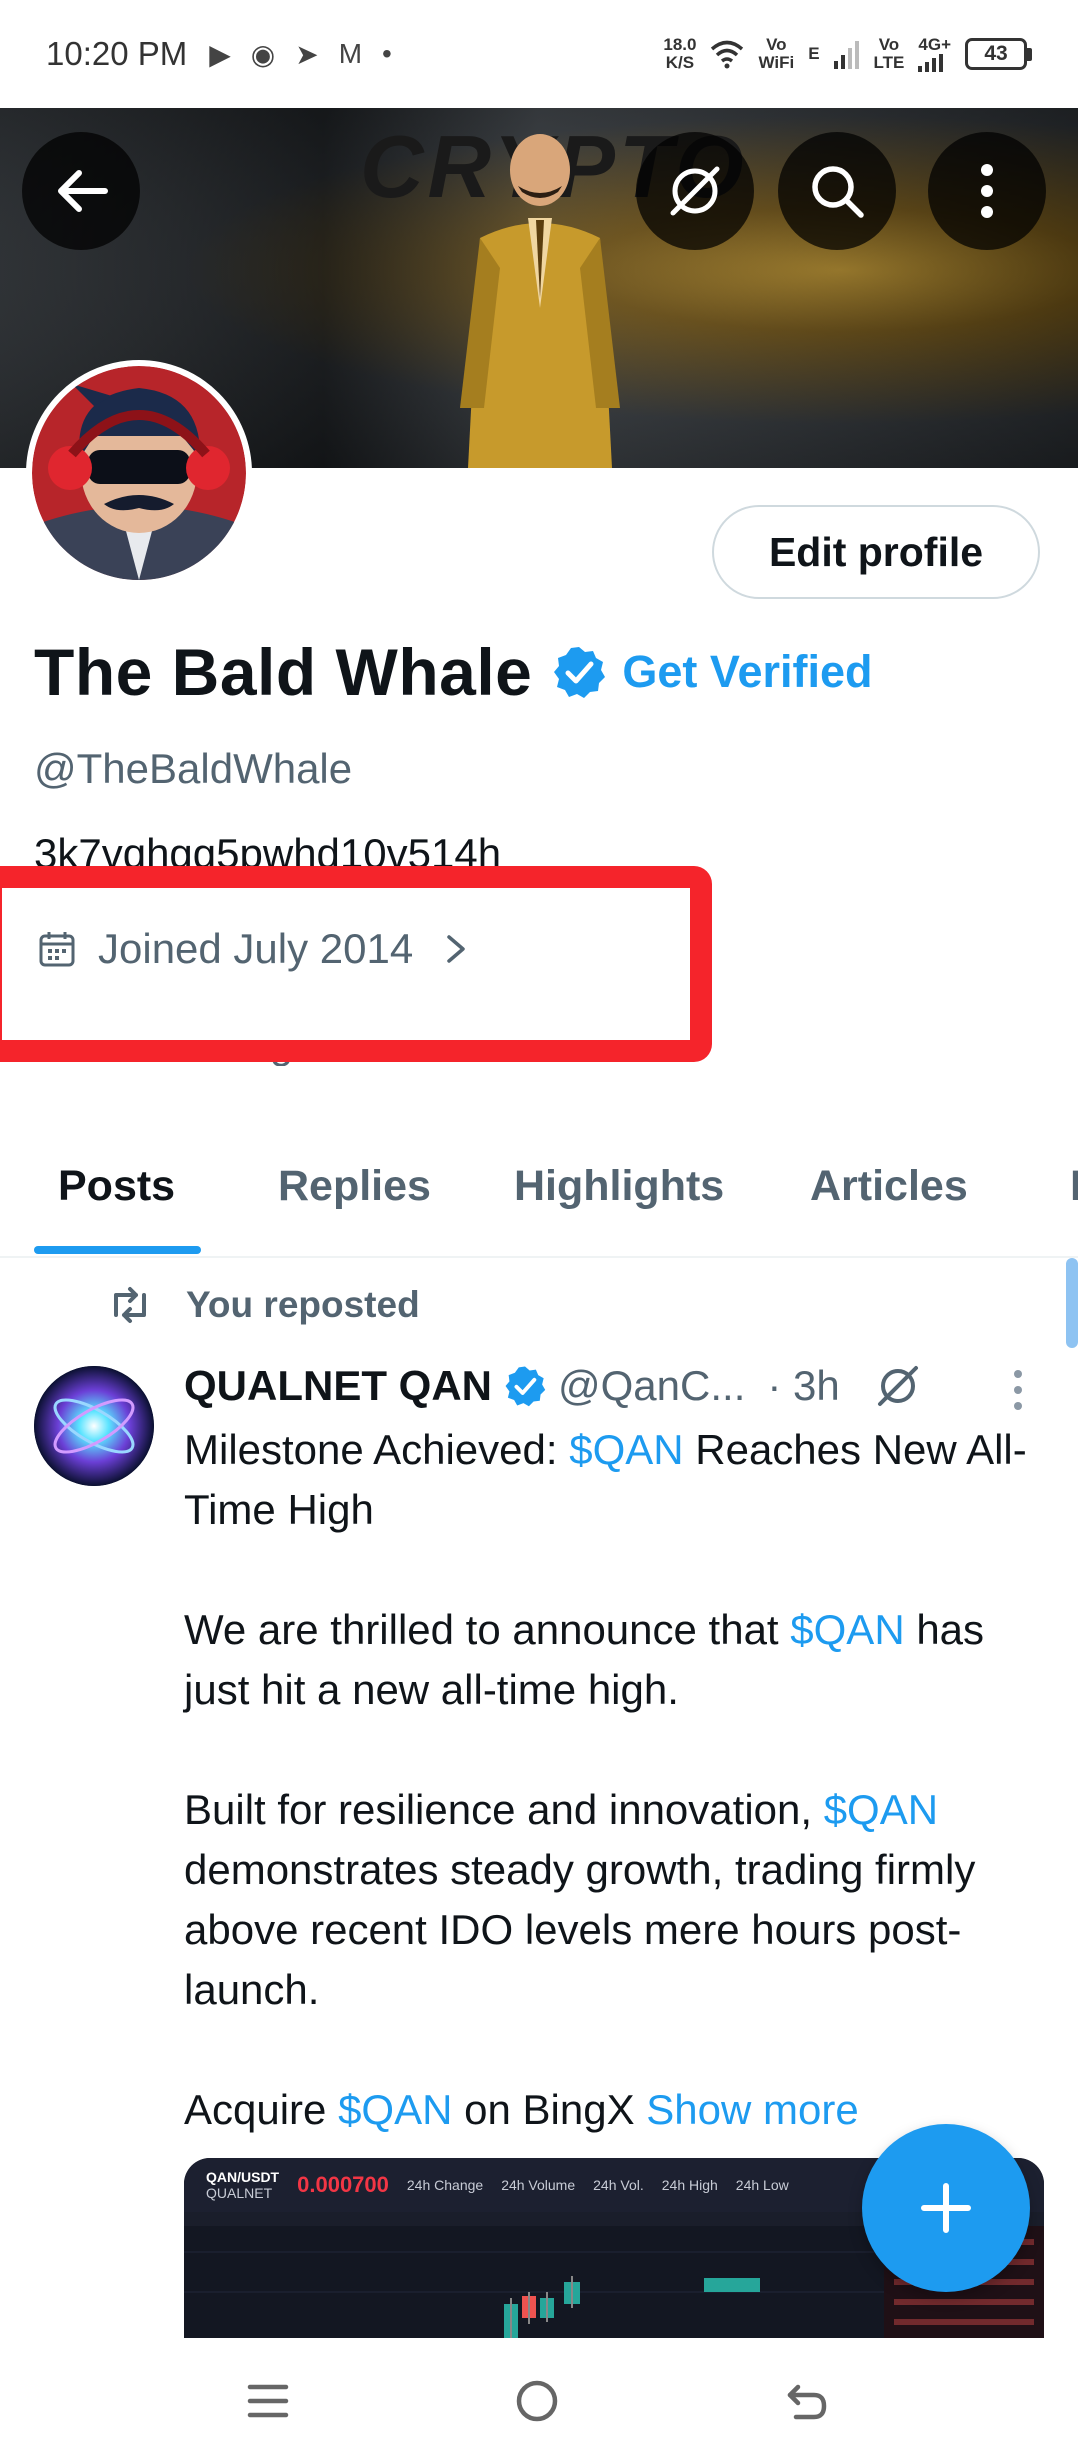 This screenshot has height=2460, width=1078. Describe the element at coordinates (776, 53) in the screenshot. I see `vowifi-indicator: Vo WiFi` at that location.